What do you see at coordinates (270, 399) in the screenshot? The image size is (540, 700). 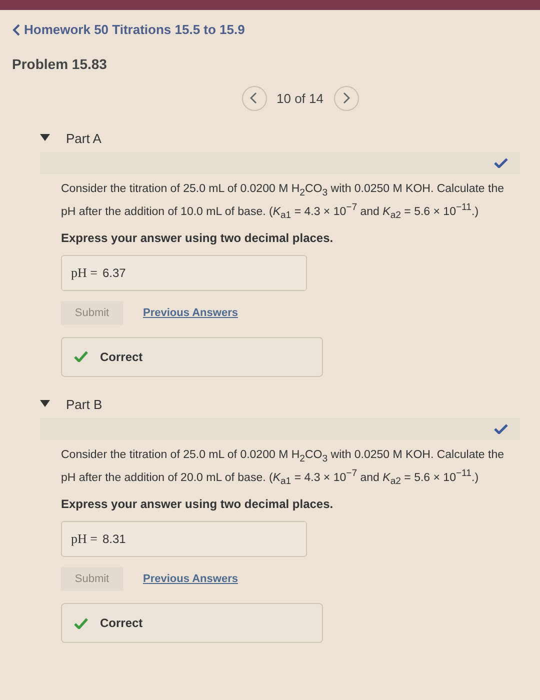 I see `part-header: Part B` at bounding box center [270, 399].